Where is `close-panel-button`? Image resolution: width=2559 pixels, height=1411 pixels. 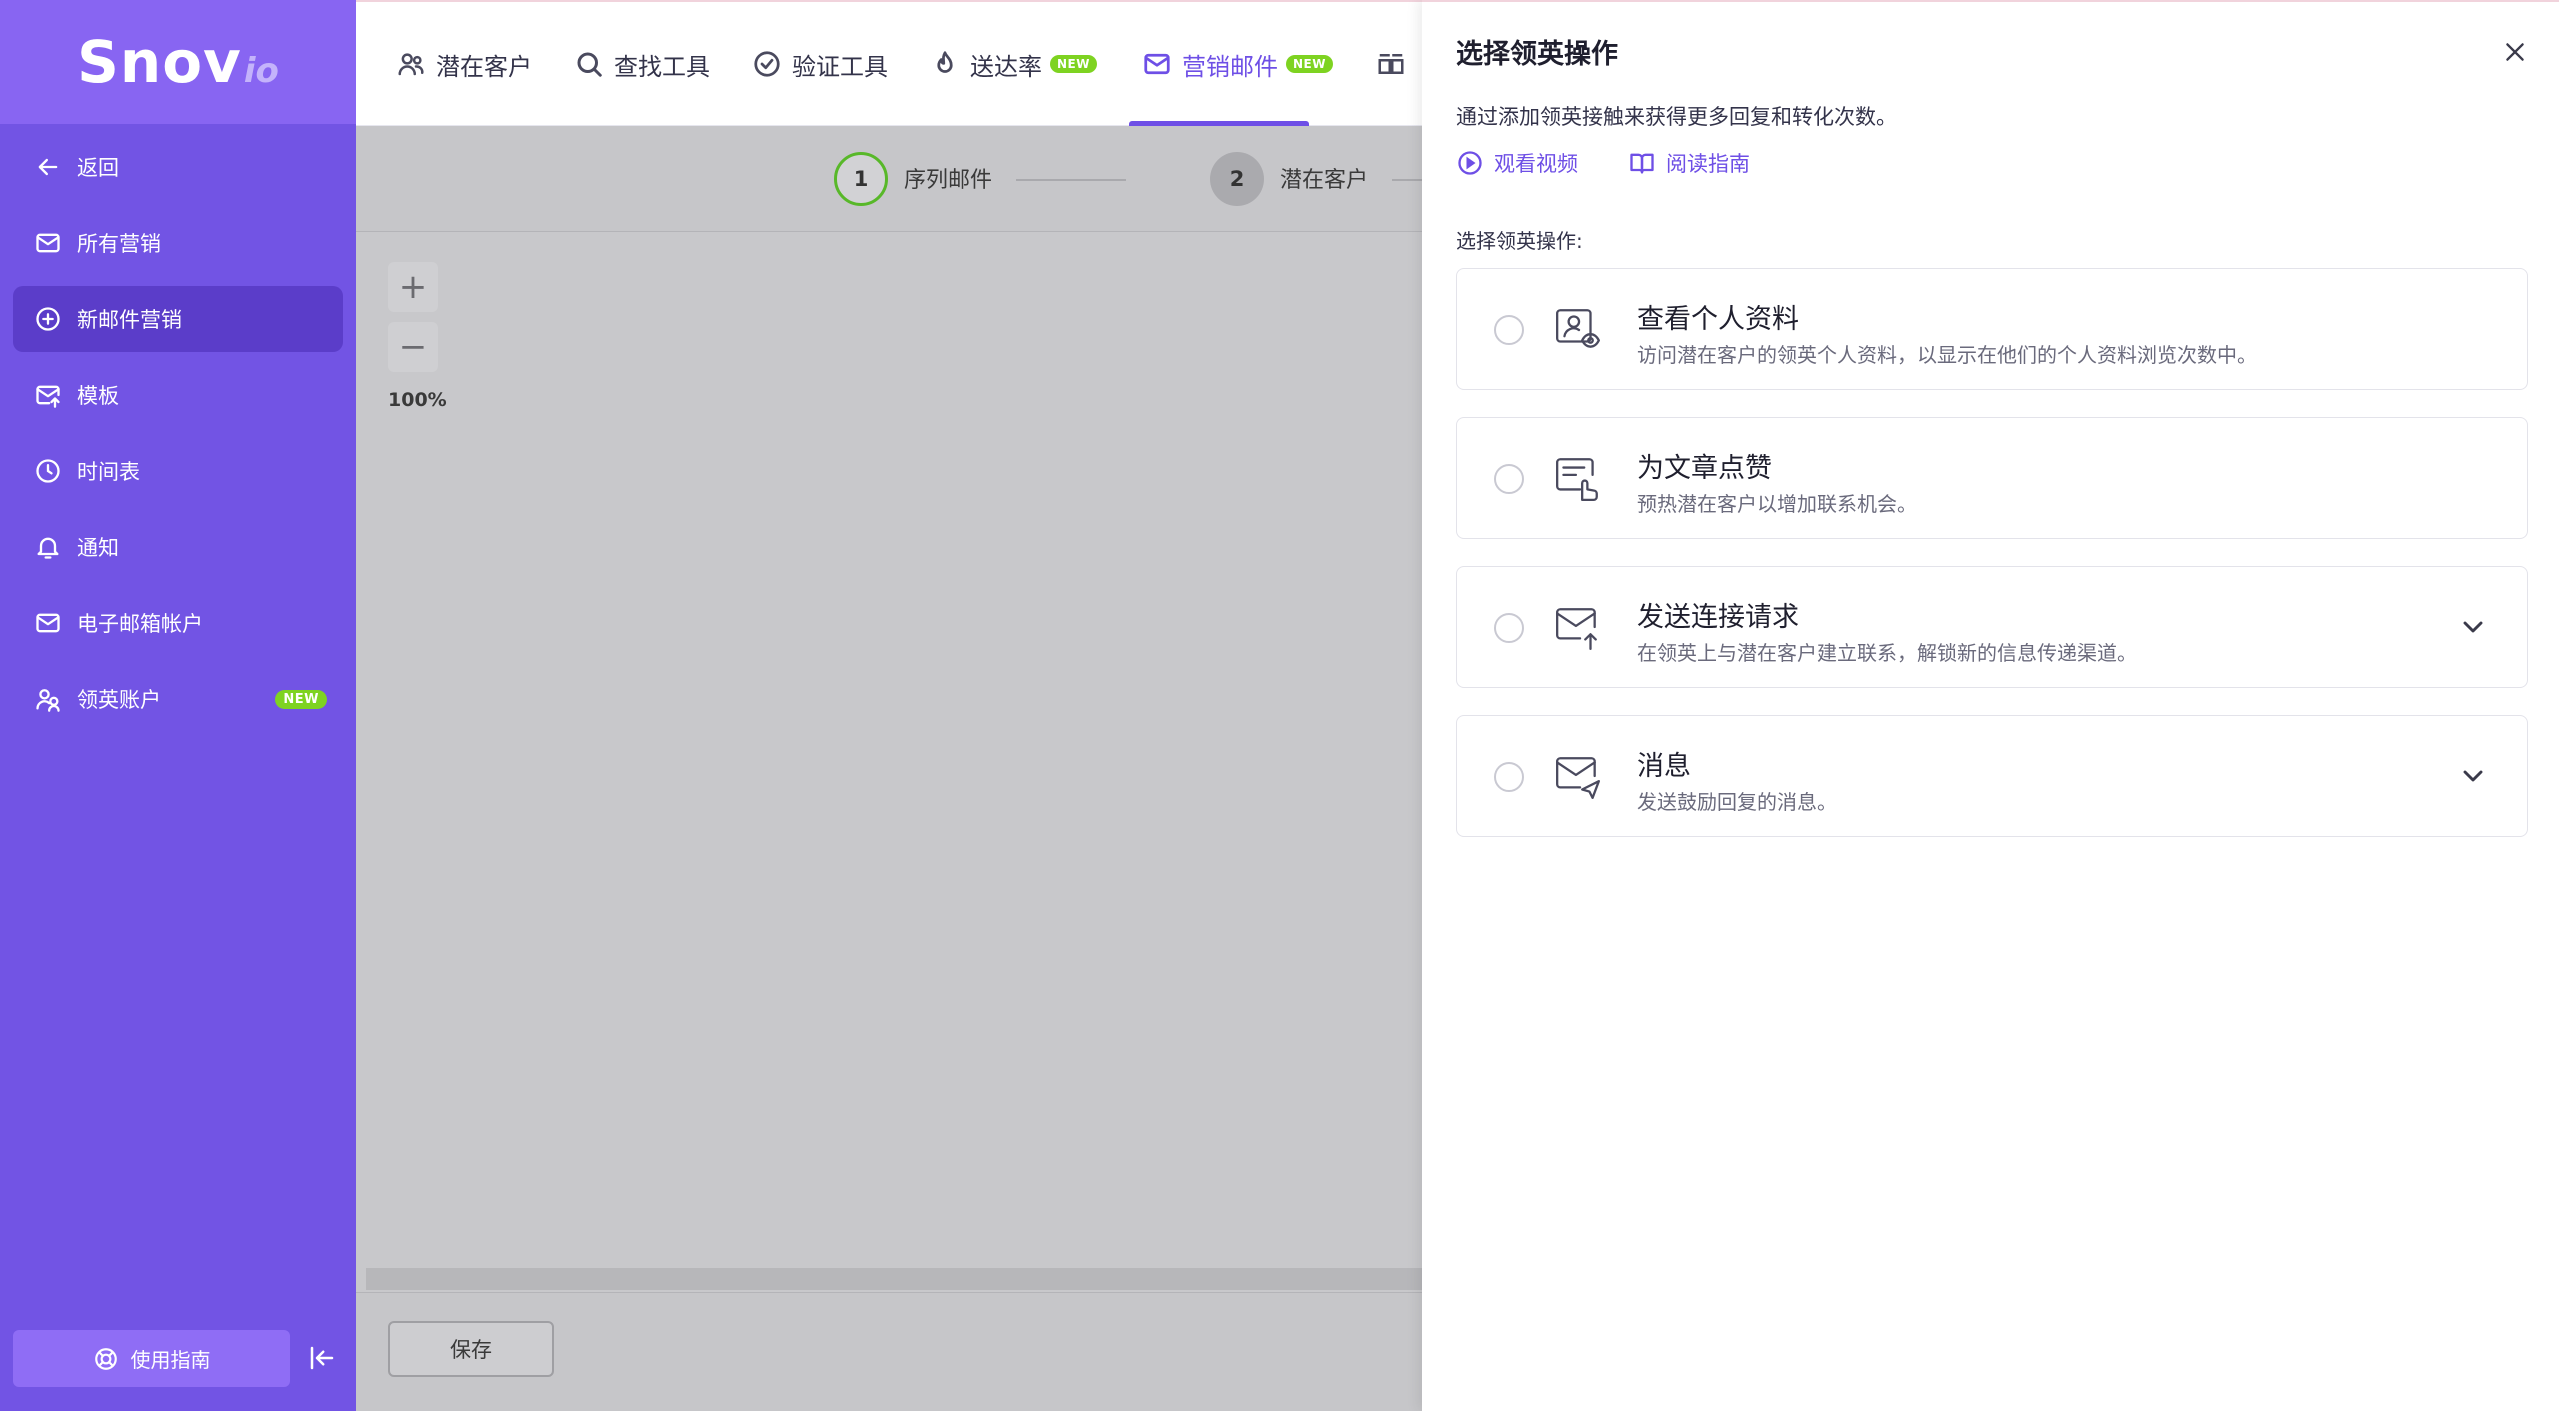
close-panel-button is located at coordinates (2515, 52).